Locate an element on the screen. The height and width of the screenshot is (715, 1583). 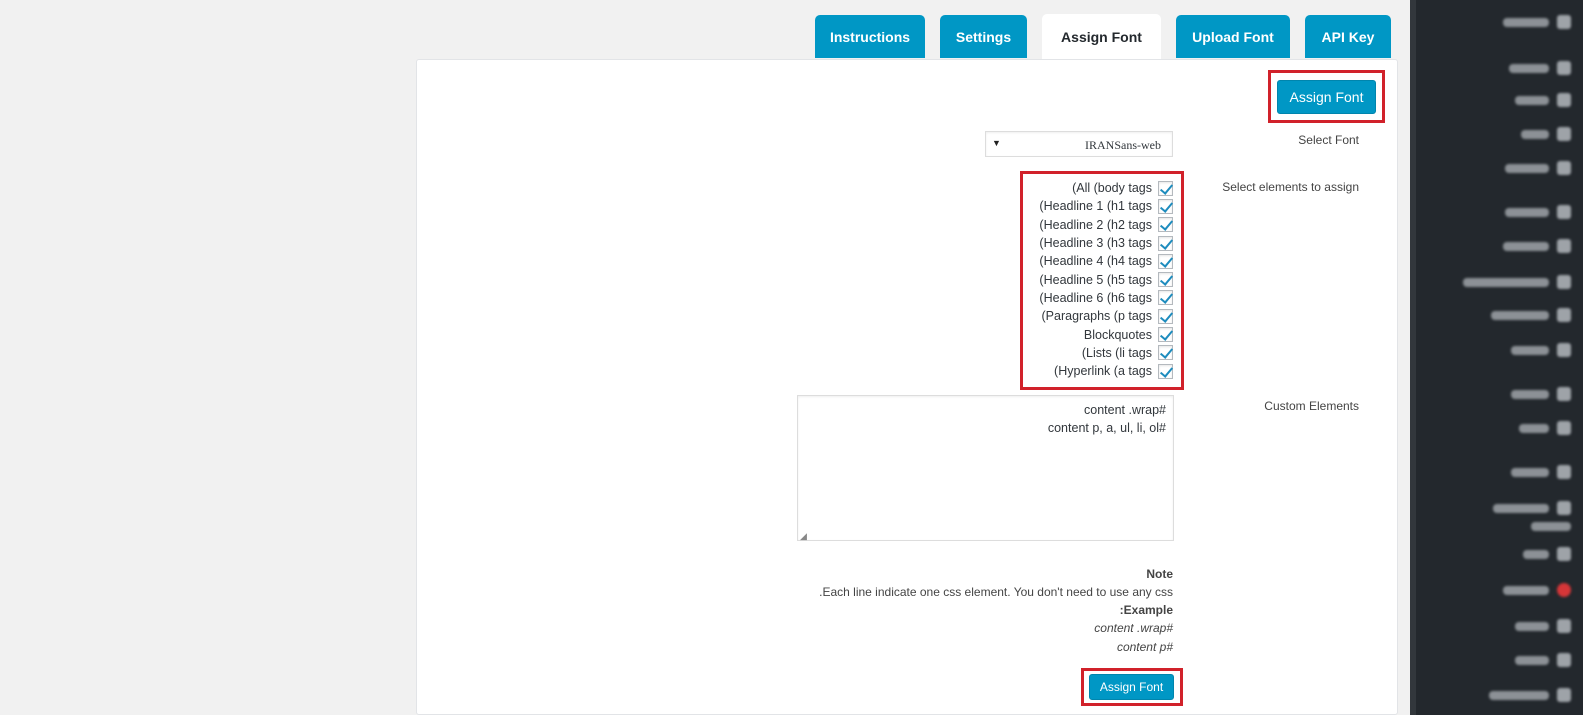
admin-sidebar is located at coordinates (1496, 357).